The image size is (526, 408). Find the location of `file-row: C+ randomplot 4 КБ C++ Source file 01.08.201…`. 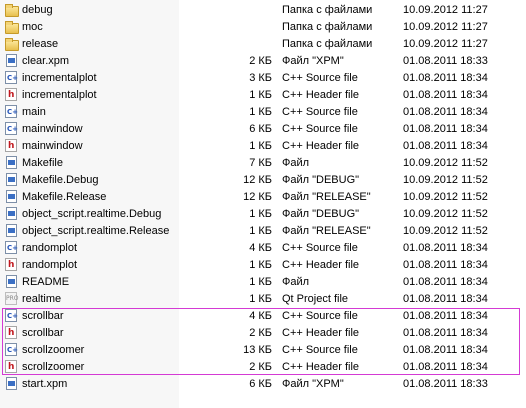

file-row: C+ randomplot 4 КБ C++ Source file 01.08.201… is located at coordinates (263, 248).